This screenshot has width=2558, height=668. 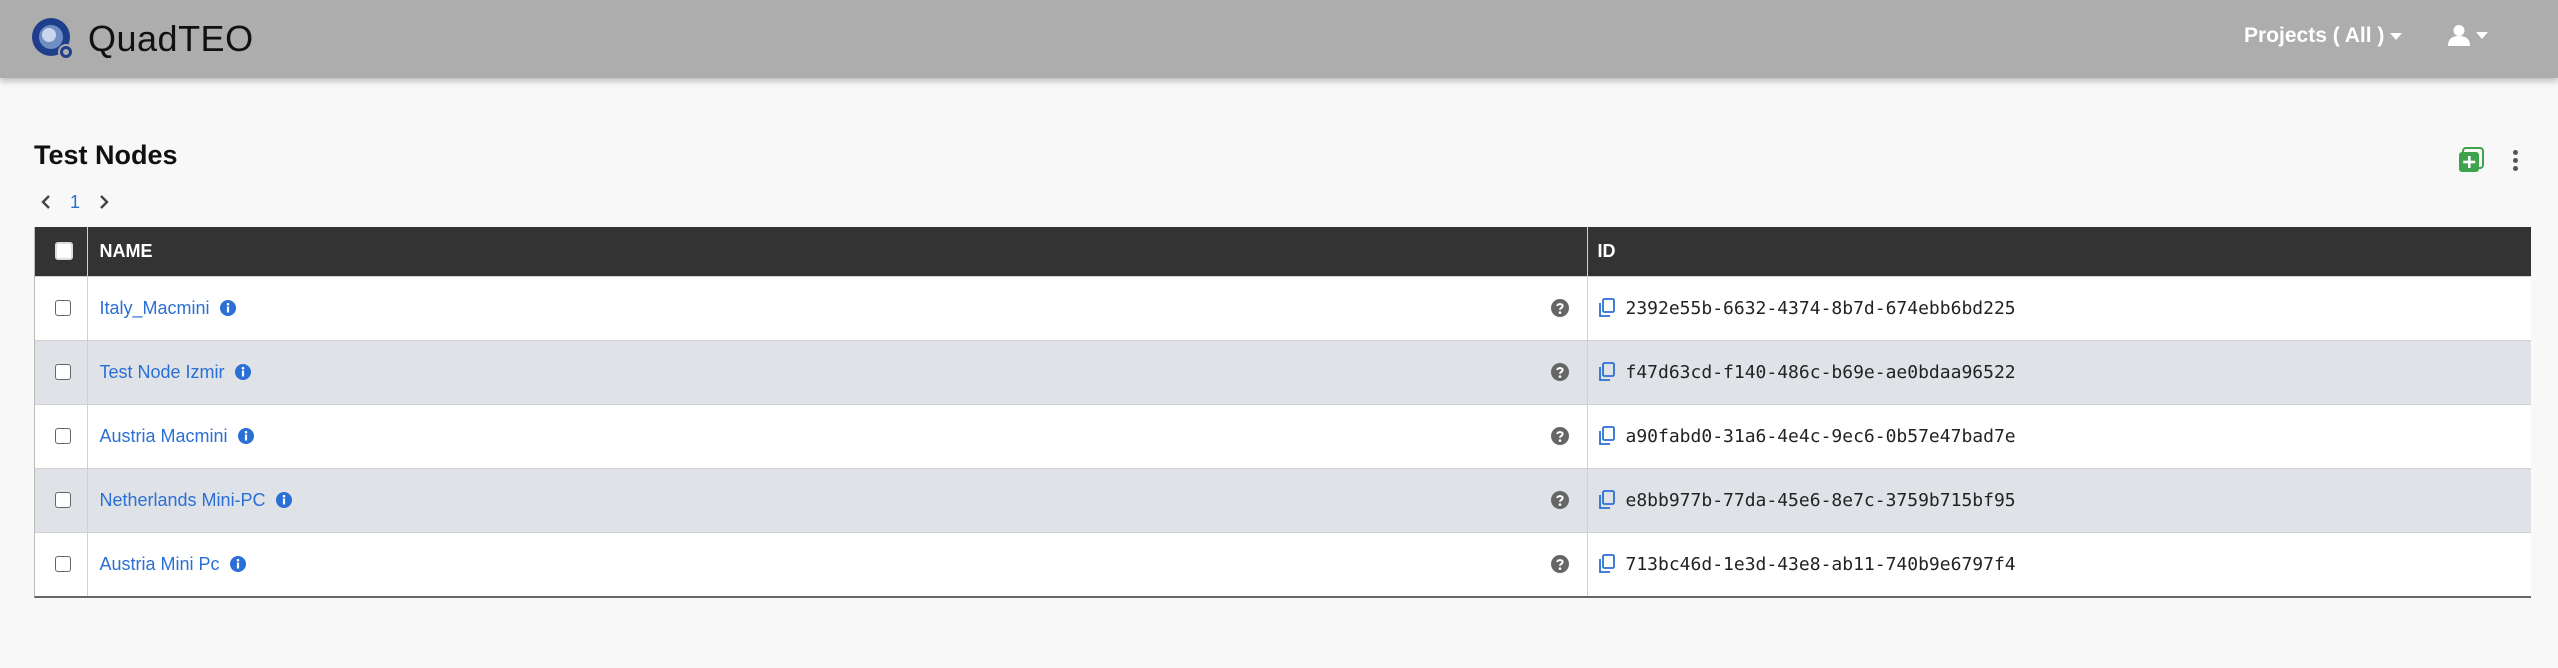 What do you see at coordinates (837, 435) in the screenshot?
I see `name-cell: Austria Macmini` at bounding box center [837, 435].